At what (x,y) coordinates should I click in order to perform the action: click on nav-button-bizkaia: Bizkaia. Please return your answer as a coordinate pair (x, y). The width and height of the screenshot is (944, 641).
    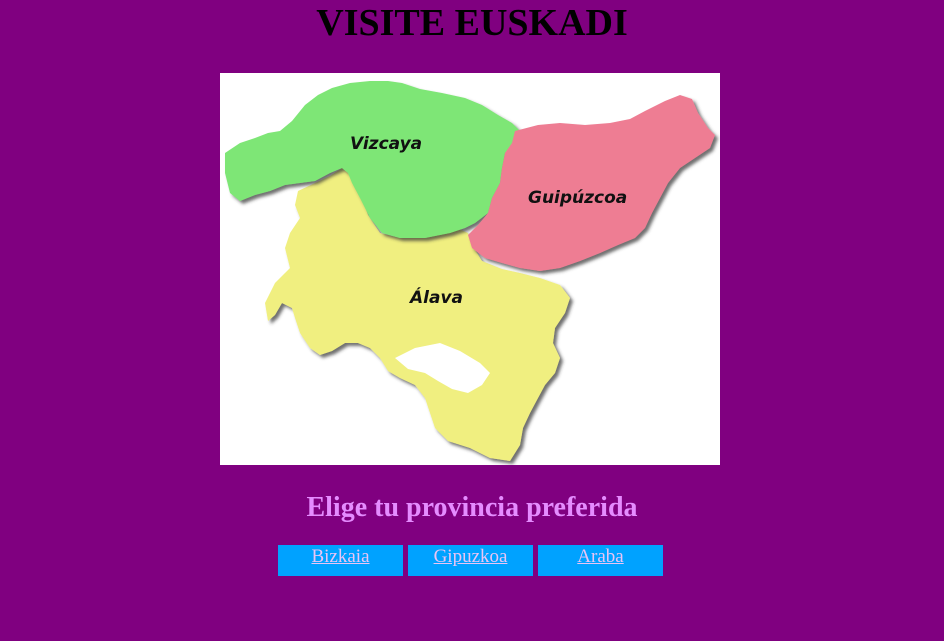
    Looking at the image, I should click on (340, 560).